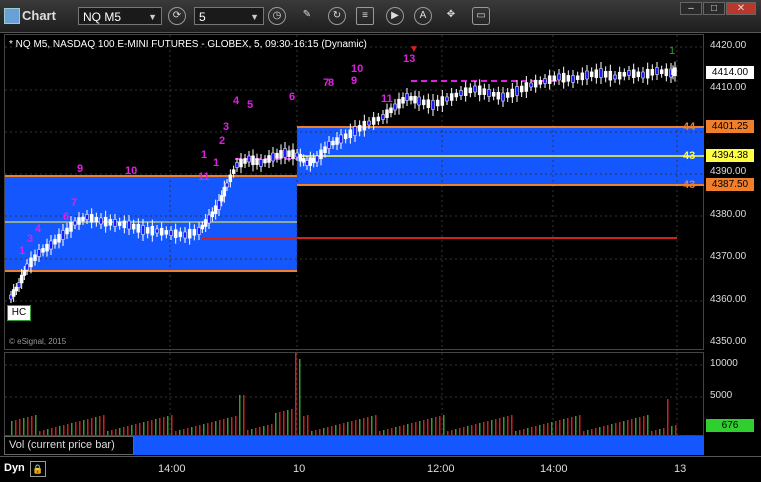  Describe the element at coordinates (337, 16) in the screenshot. I see `cycle-icon: ↻` at that location.